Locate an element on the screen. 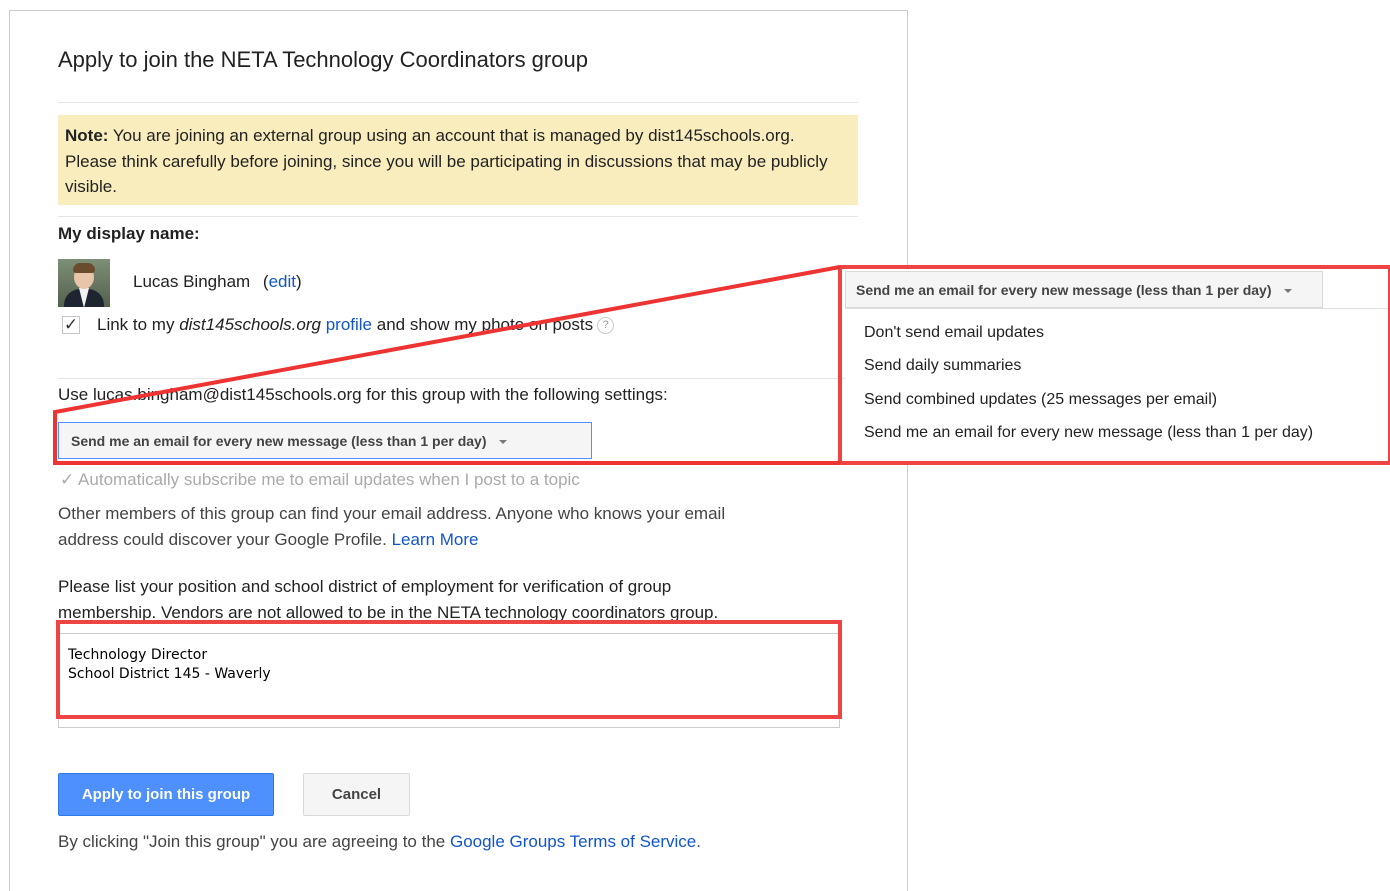 The height and width of the screenshot is (891, 1390). callout-connector-top is located at coordinates (447, 364).